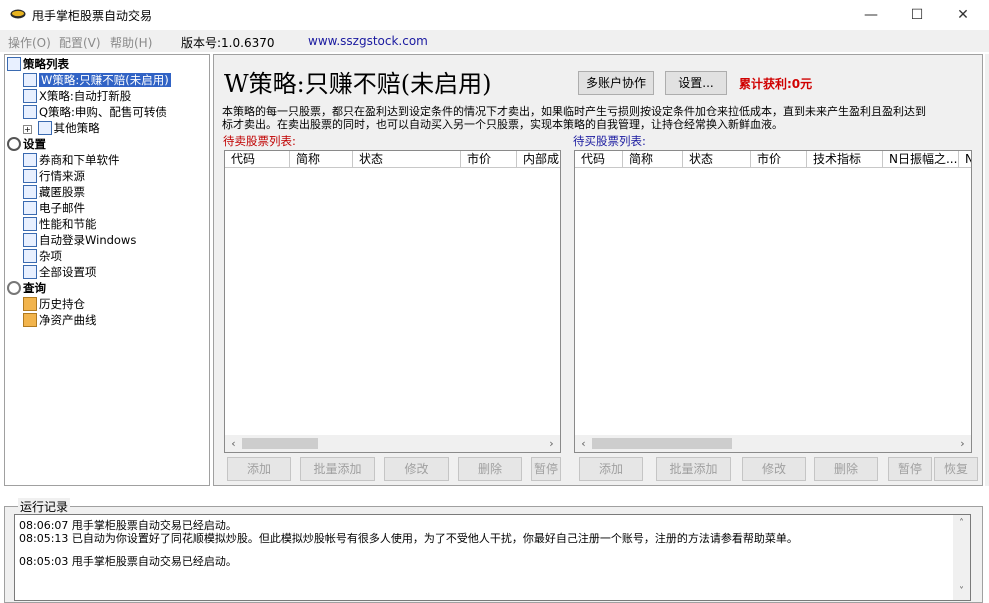  I want to click on app-logo-icon, so click(18, 14).